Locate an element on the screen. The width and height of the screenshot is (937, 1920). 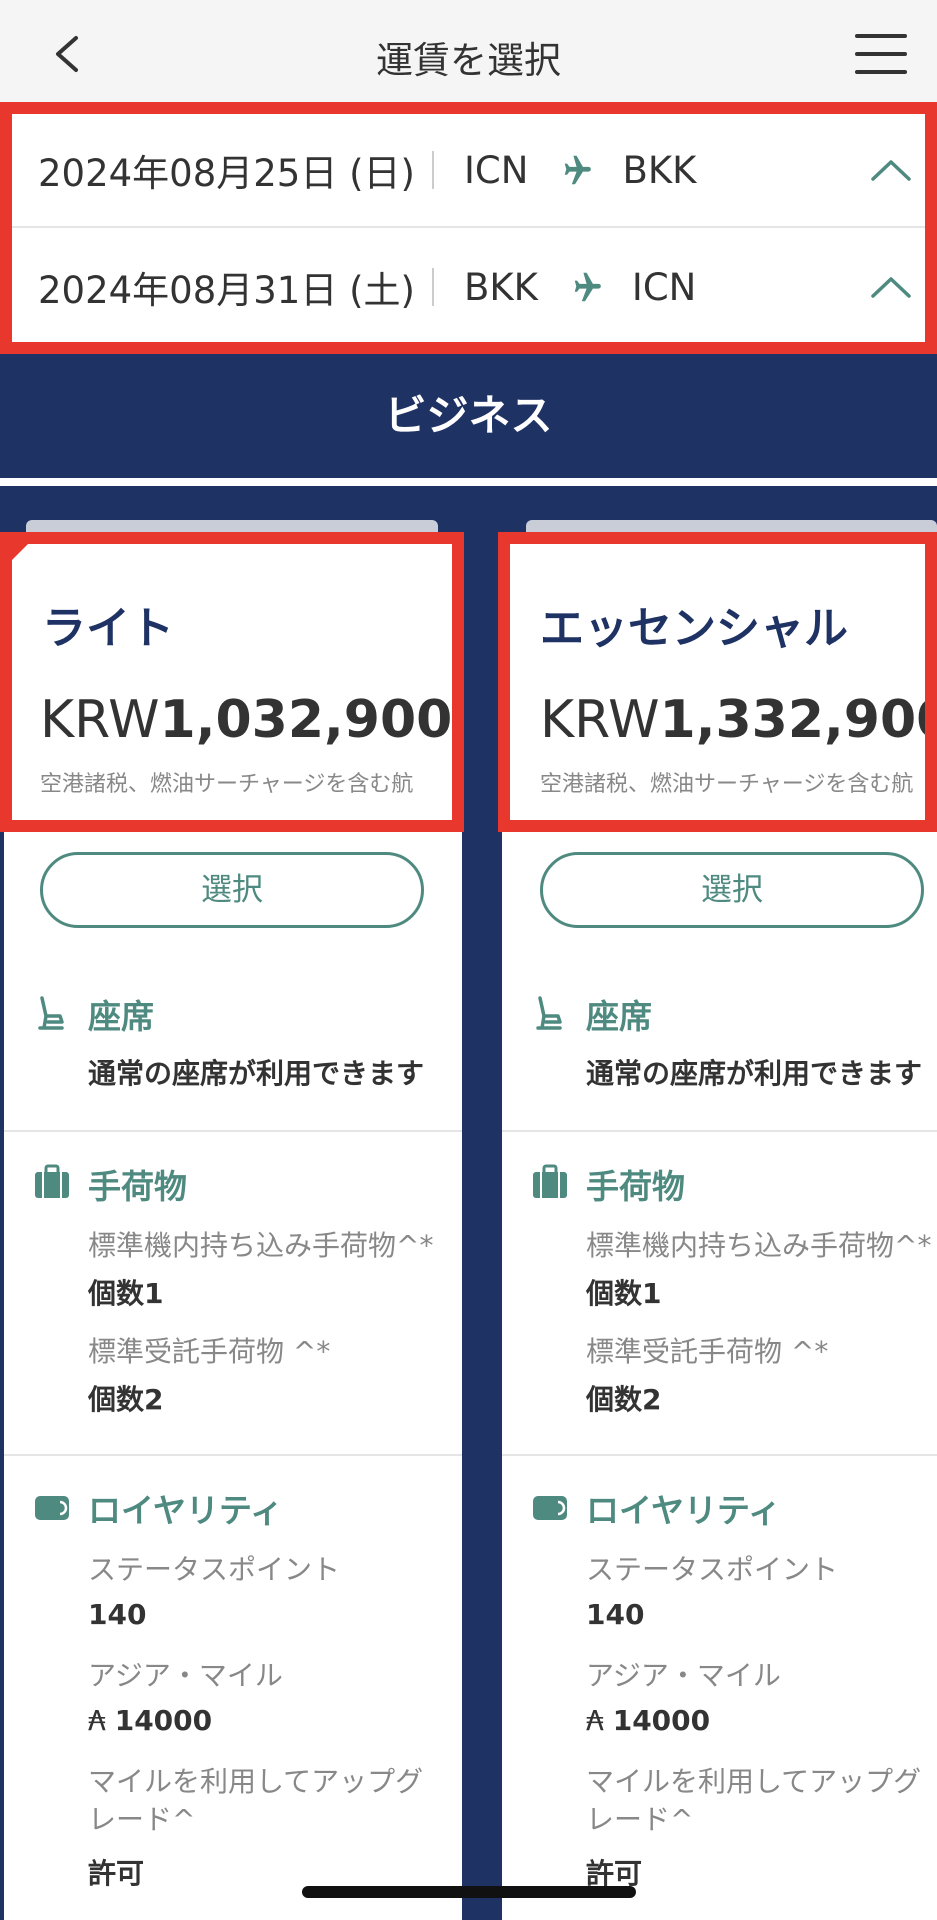
origin-code: ICN is located at coordinates (496, 170).